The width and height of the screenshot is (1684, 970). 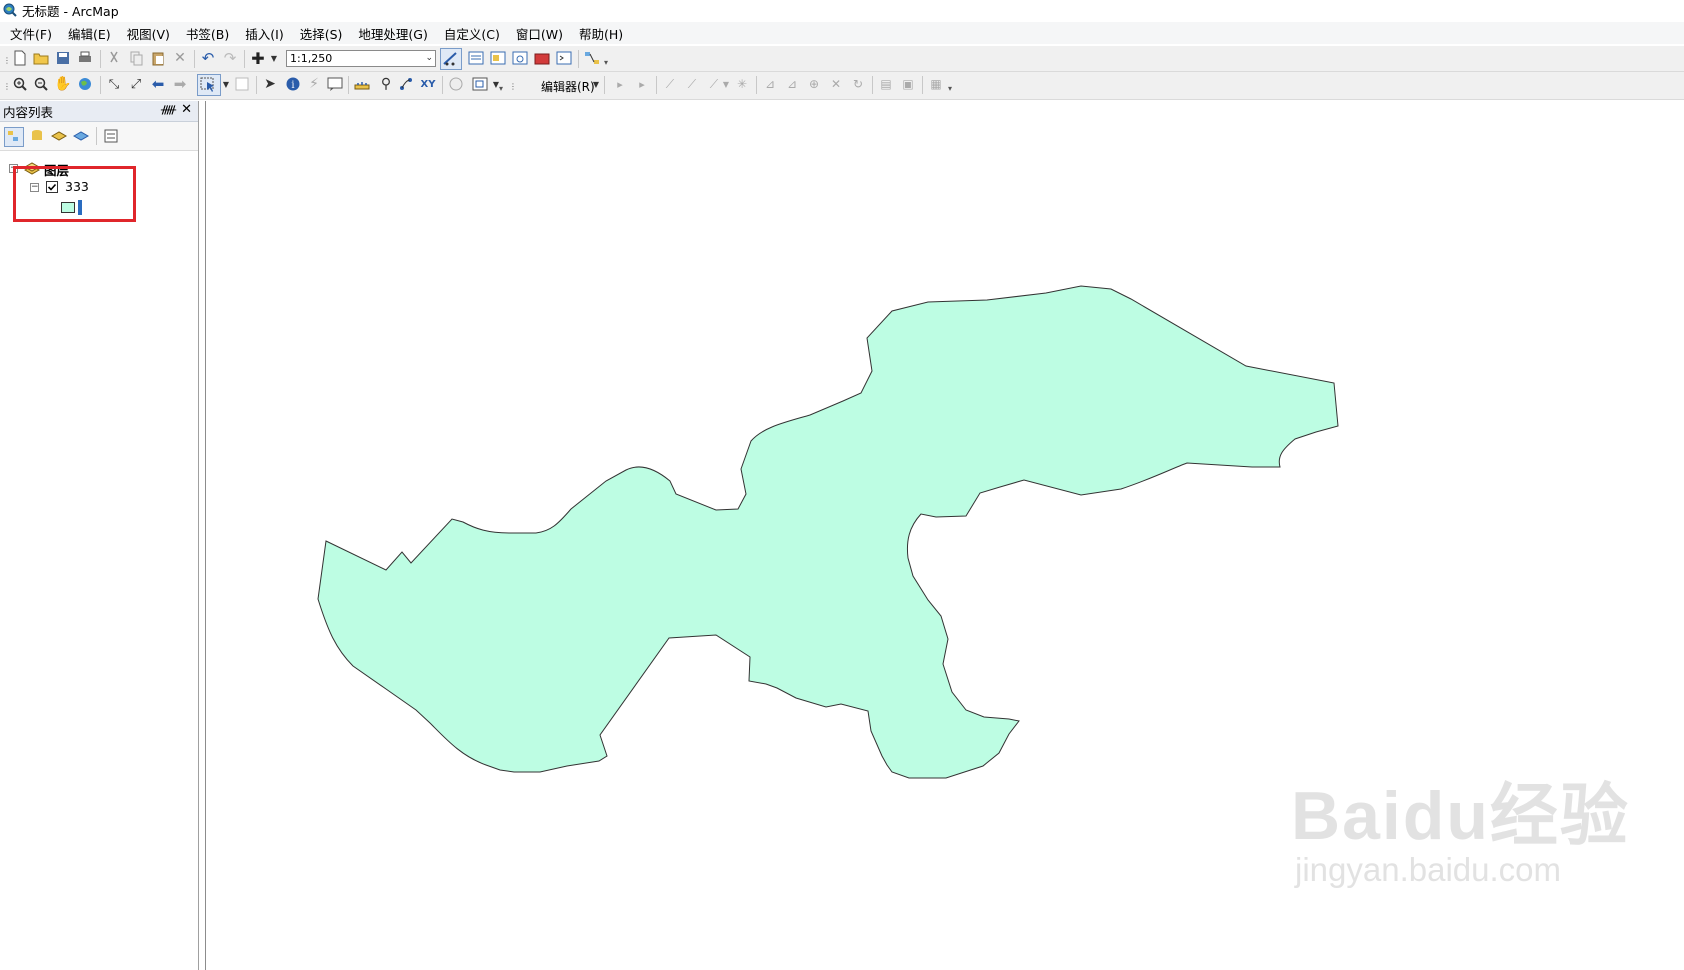 What do you see at coordinates (158, 58) in the screenshot?
I see `paste-icon` at bounding box center [158, 58].